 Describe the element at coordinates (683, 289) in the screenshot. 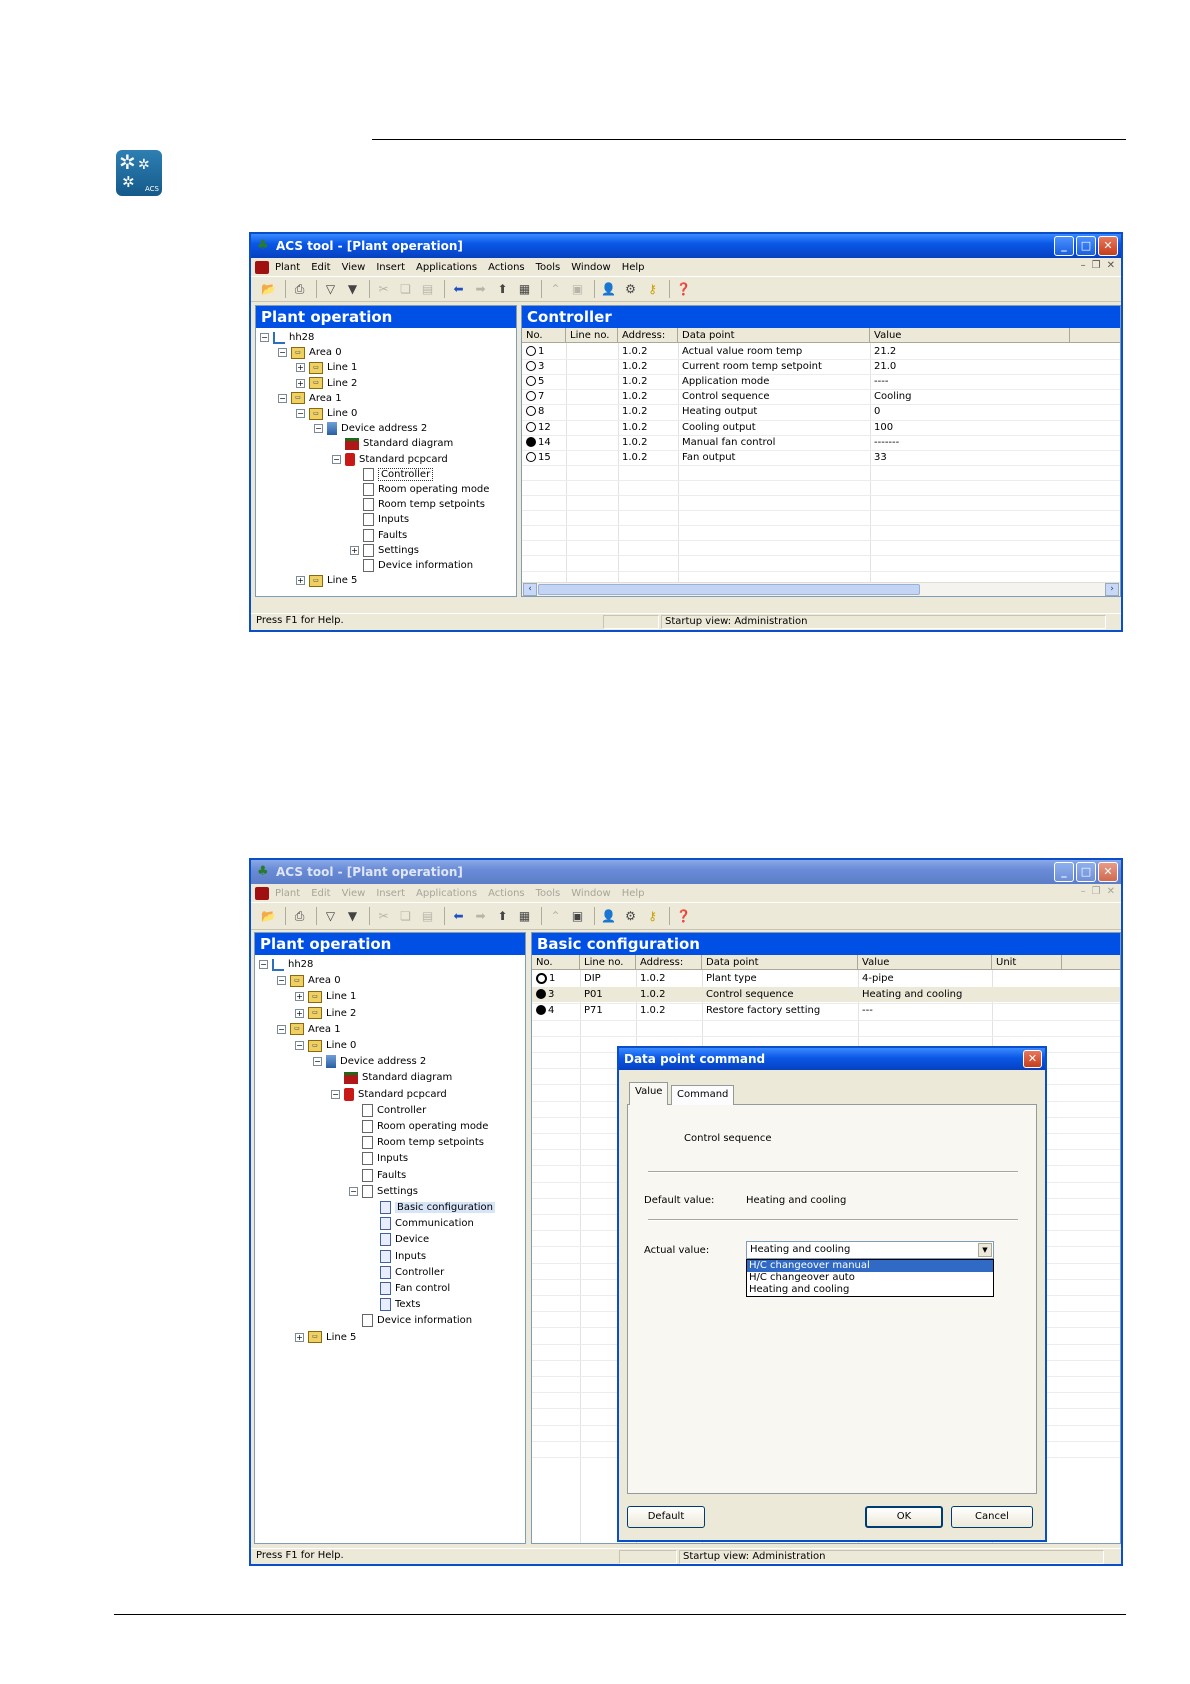

I see `help-icon: ❓` at that location.